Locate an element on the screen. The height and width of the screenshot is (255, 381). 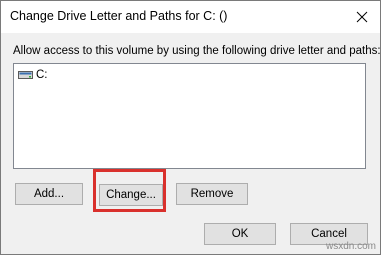
drive-icon is located at coordinates (25, 75).